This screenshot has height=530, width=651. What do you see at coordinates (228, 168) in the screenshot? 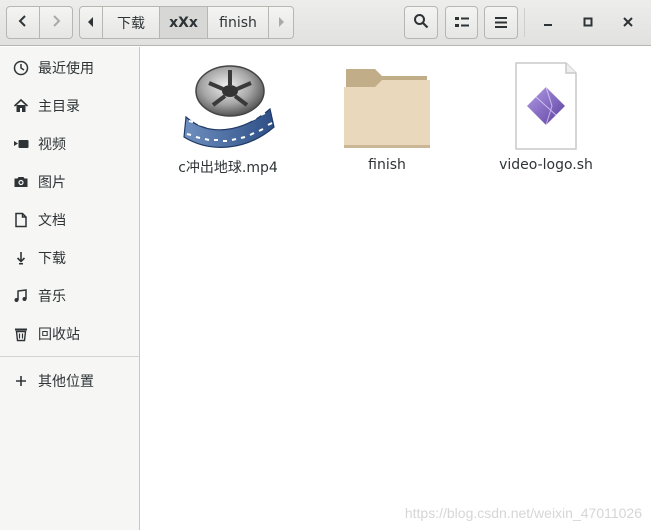
I see `file-name: c冲出地球.mp4` at bounding box center [228, 168].